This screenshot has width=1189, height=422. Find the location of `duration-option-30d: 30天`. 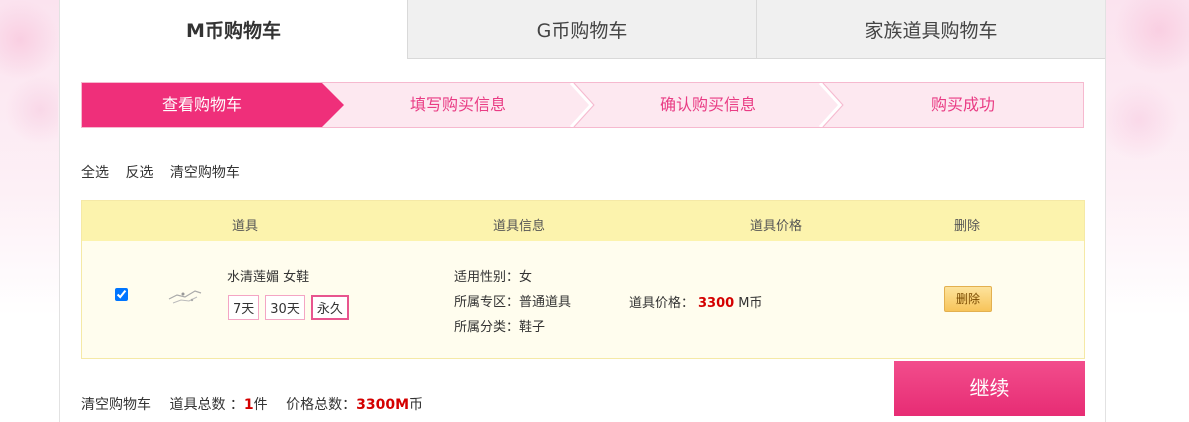

duration-option-30d: 30天 is located at coordinates (285, 307).